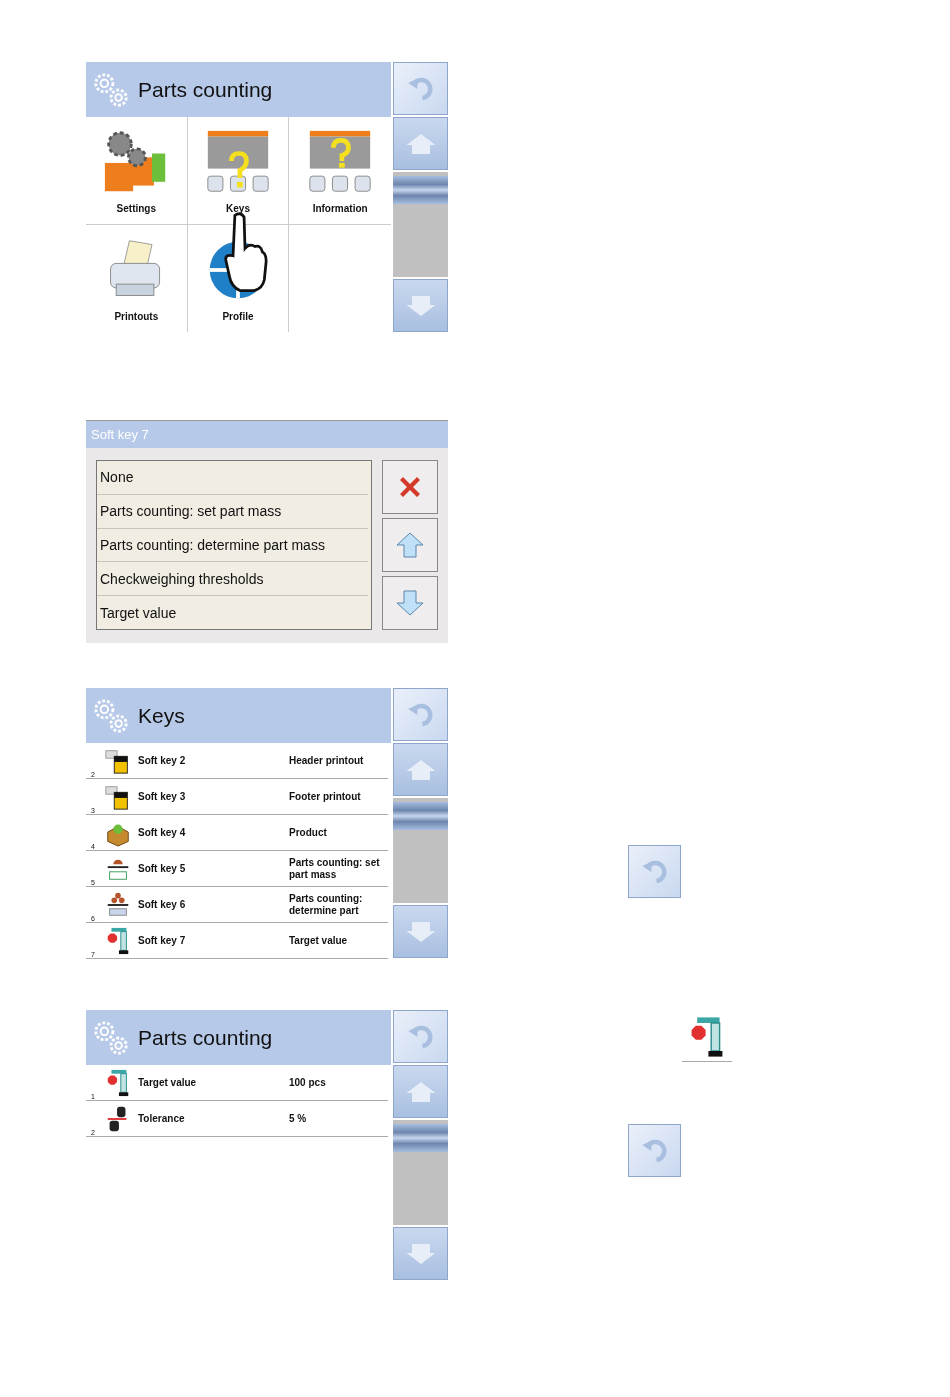  Describe the element at coordinates (161, 715) in the screenshot. I see `screen-title: Keys` at that location.